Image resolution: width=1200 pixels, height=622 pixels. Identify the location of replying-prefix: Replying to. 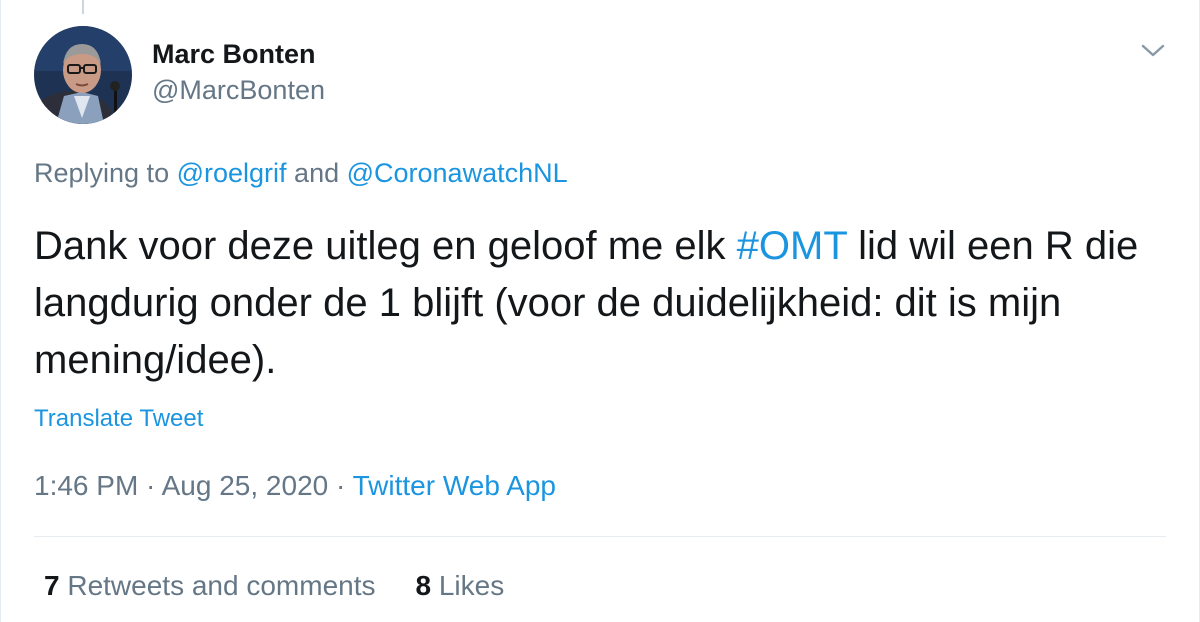
(105, 173).